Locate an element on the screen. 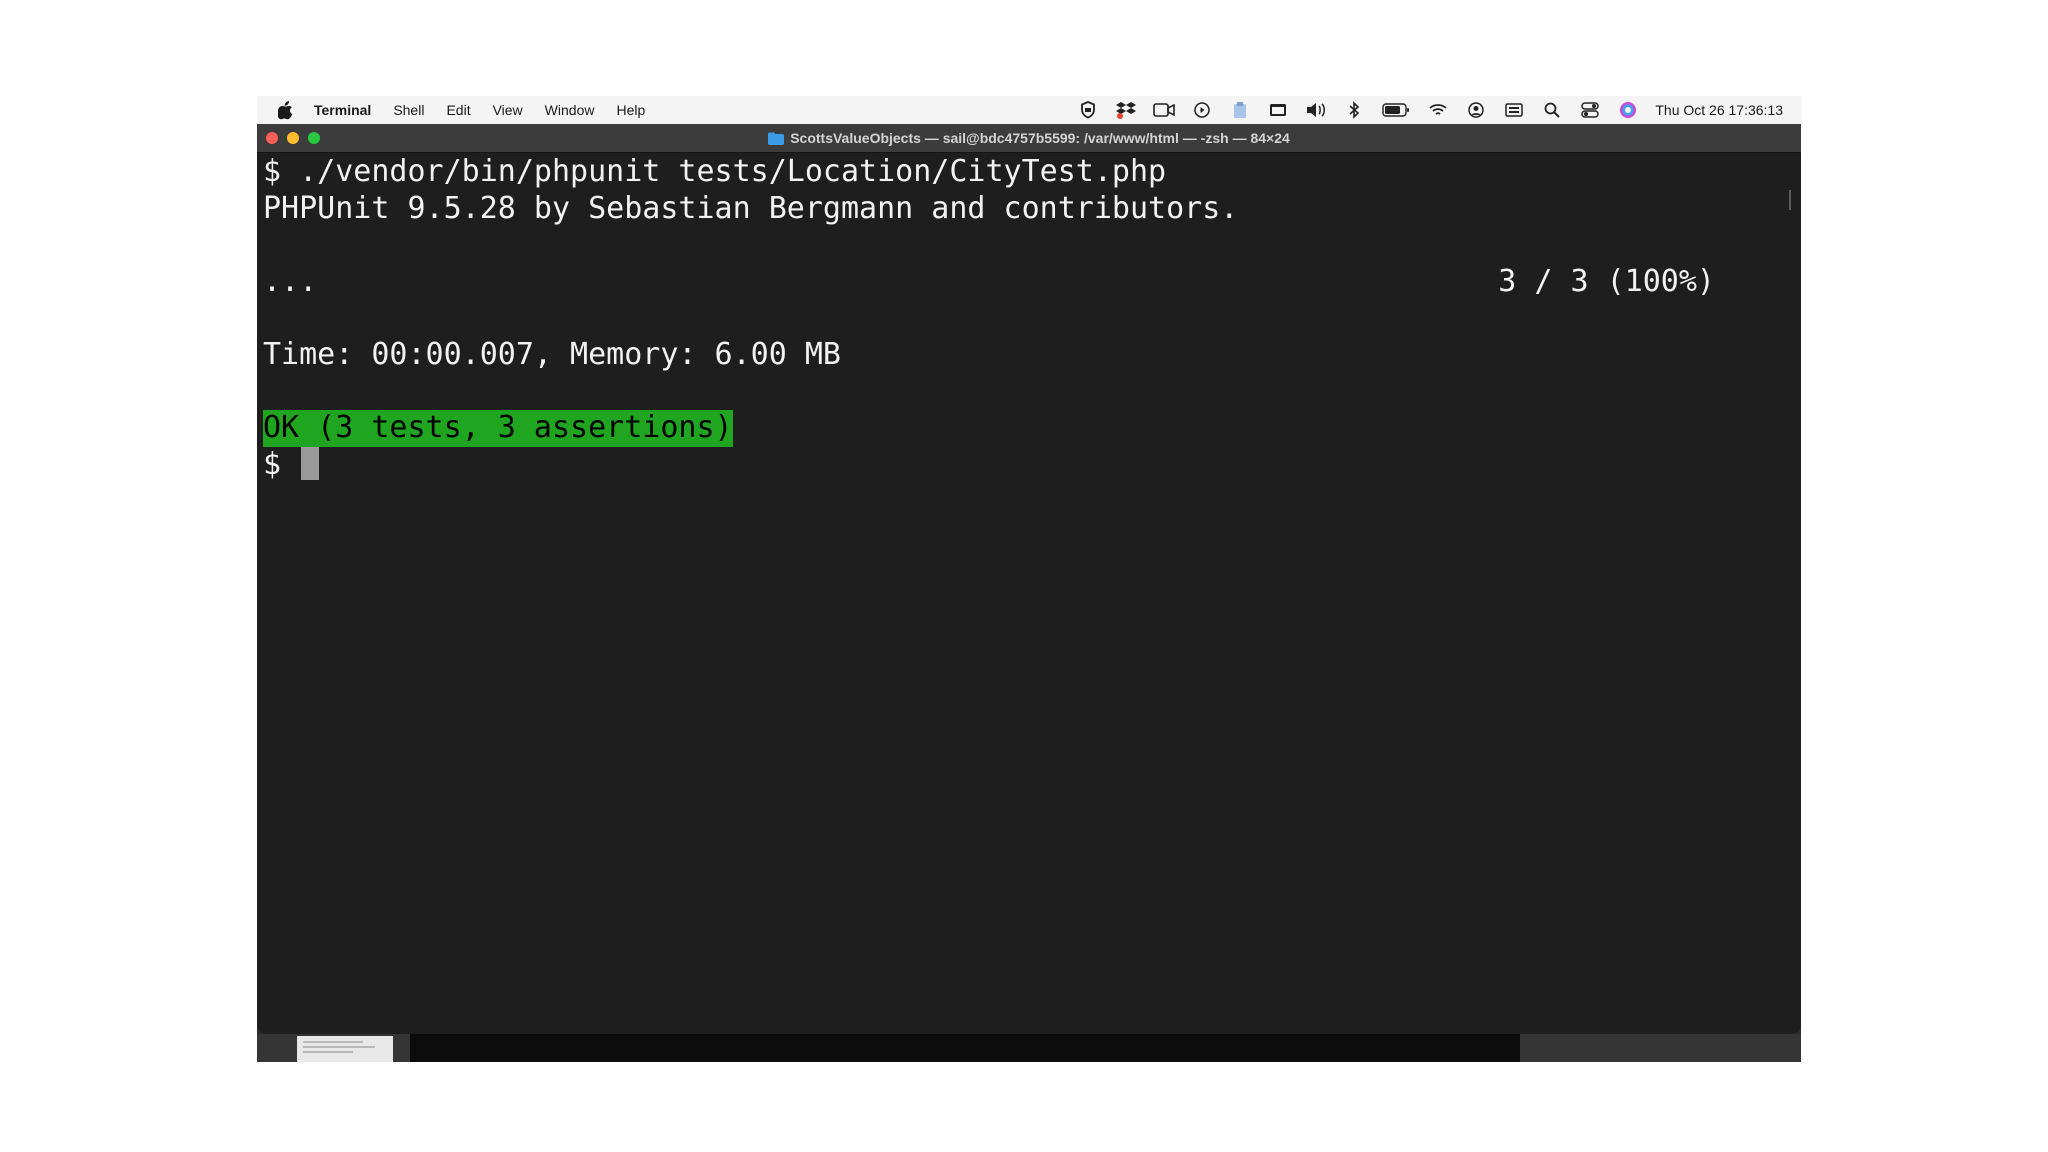  progress-count: 3 / 3 (100%) is located at coordinates (1606, 281).